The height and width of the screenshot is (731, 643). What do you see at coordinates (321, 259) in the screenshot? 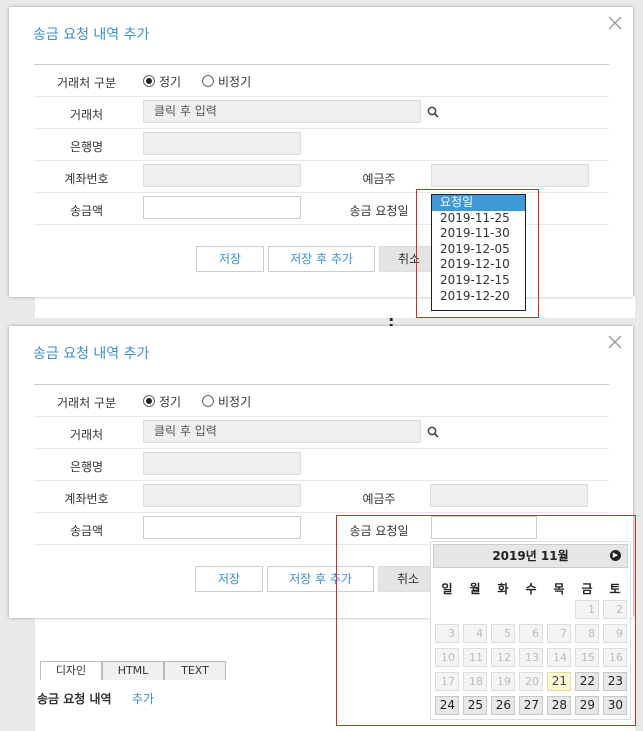
I see `save-and-add-button: 저장 후 추가` at bounding box center [321, 259].